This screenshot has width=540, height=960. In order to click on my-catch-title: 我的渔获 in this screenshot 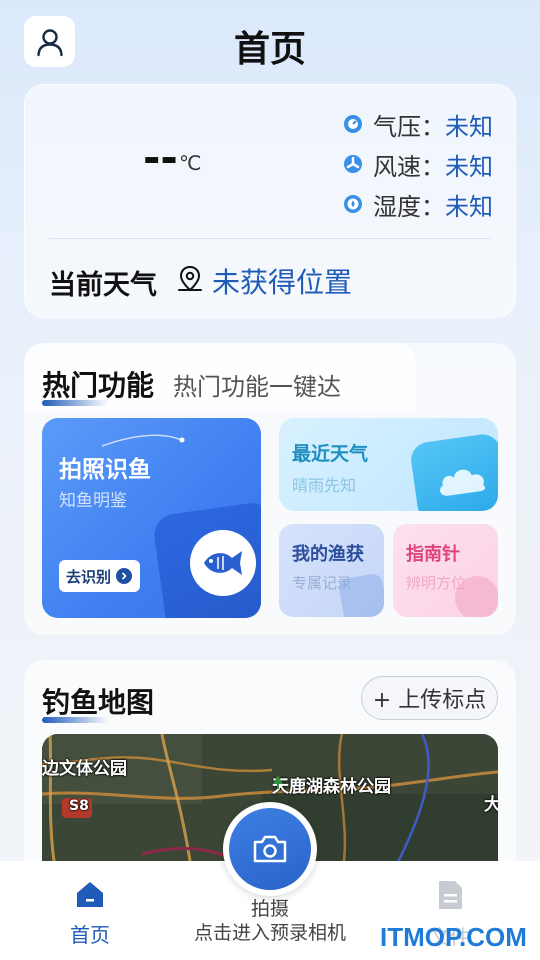, I will do `click(328, 554)`.